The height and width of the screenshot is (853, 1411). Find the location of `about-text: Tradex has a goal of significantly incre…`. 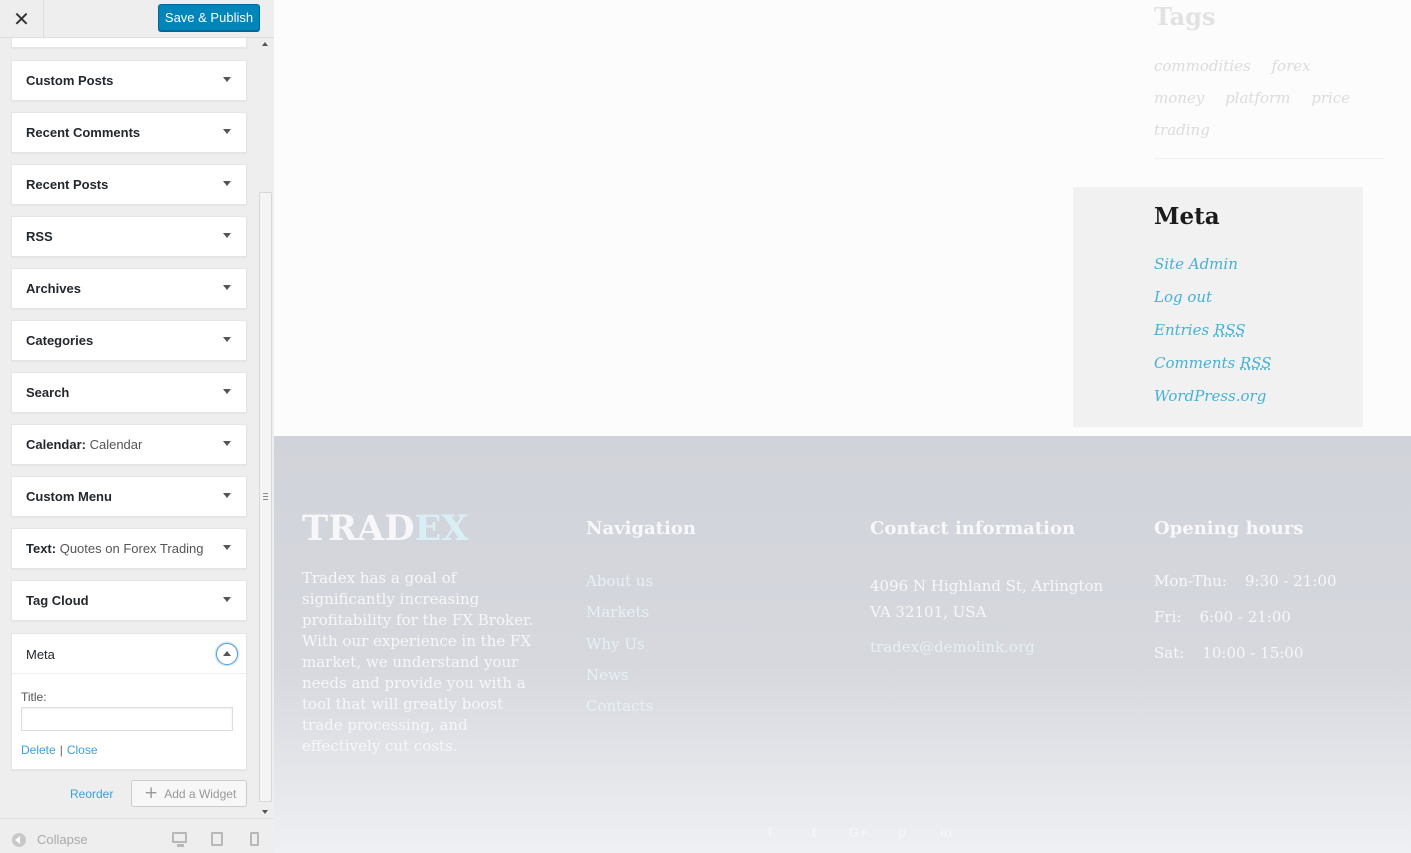

about-text: Tradex has a goal of significantly incre… is located at coordinates (418, 662).